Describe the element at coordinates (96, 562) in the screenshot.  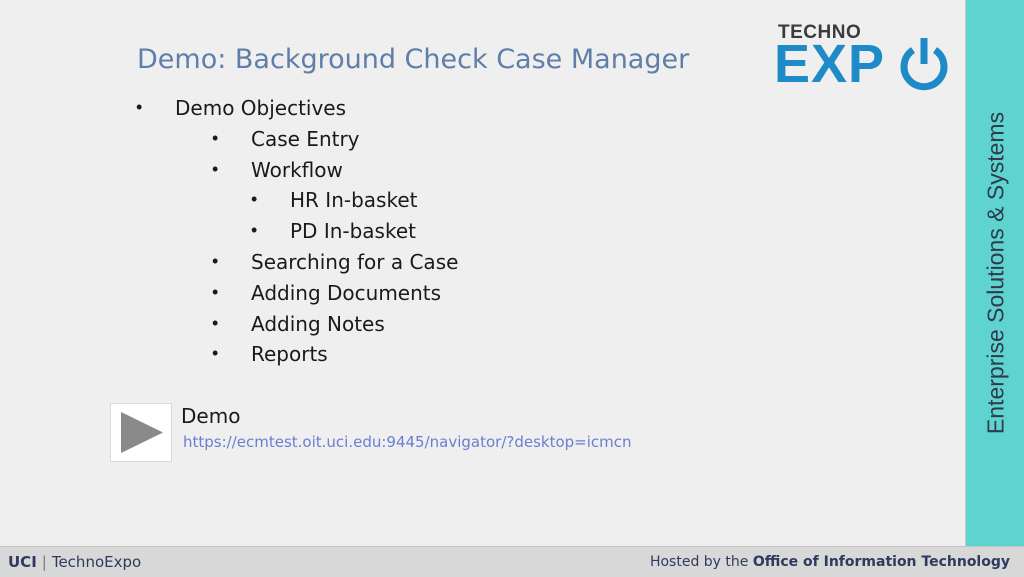
I see `footer-event-name: TechnoExpo` at that location.